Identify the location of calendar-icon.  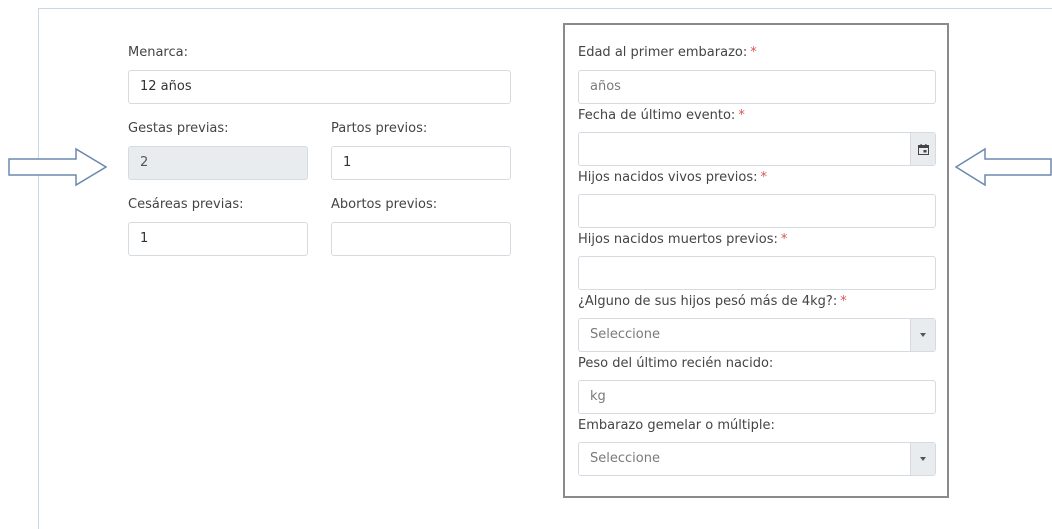
(923, 149).